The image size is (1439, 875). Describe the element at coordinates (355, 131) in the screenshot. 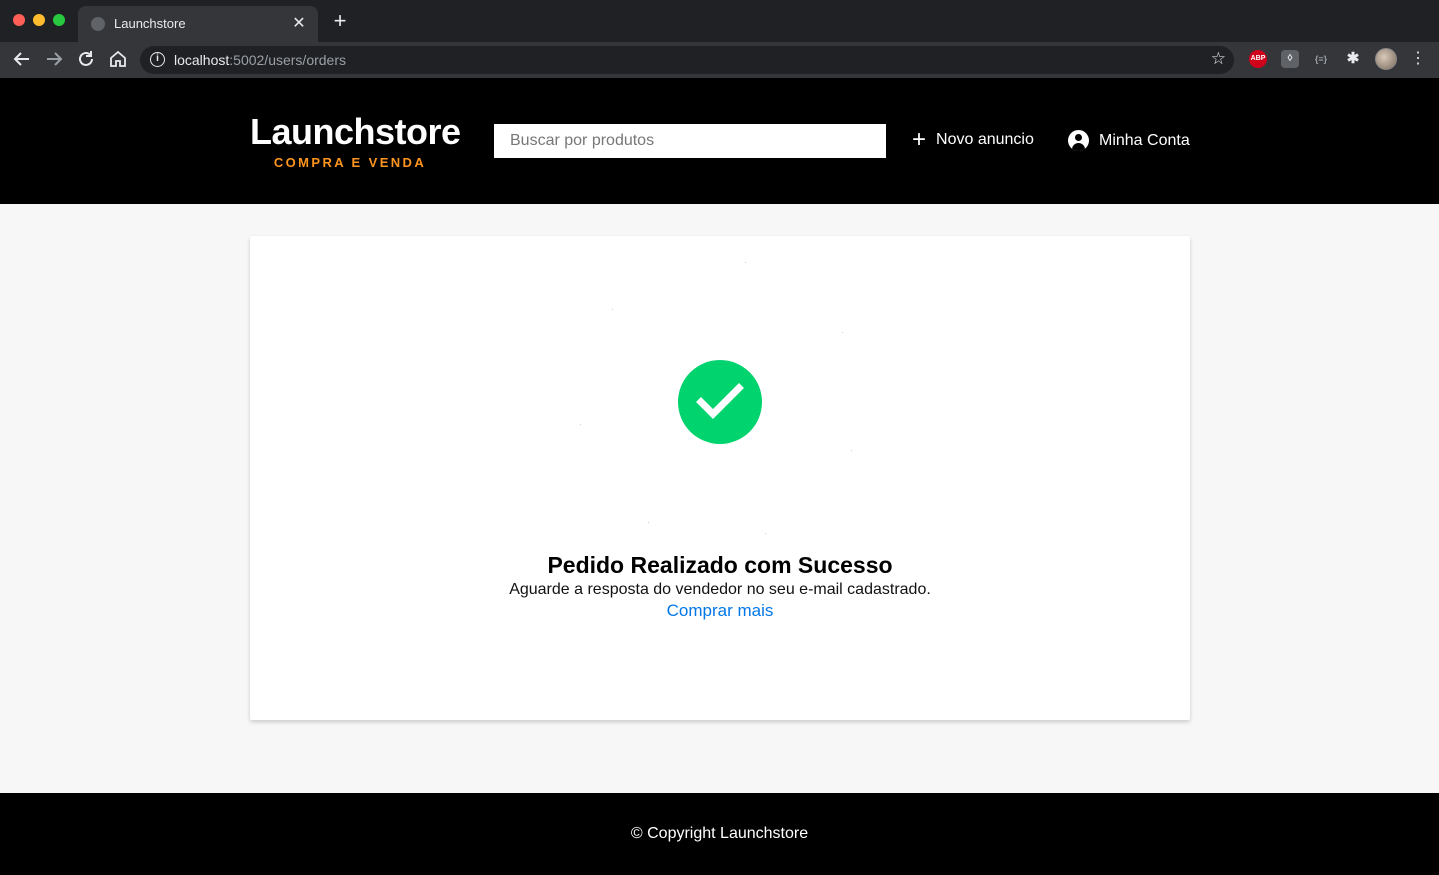

I see `logo-title: Launchstore` at that location.